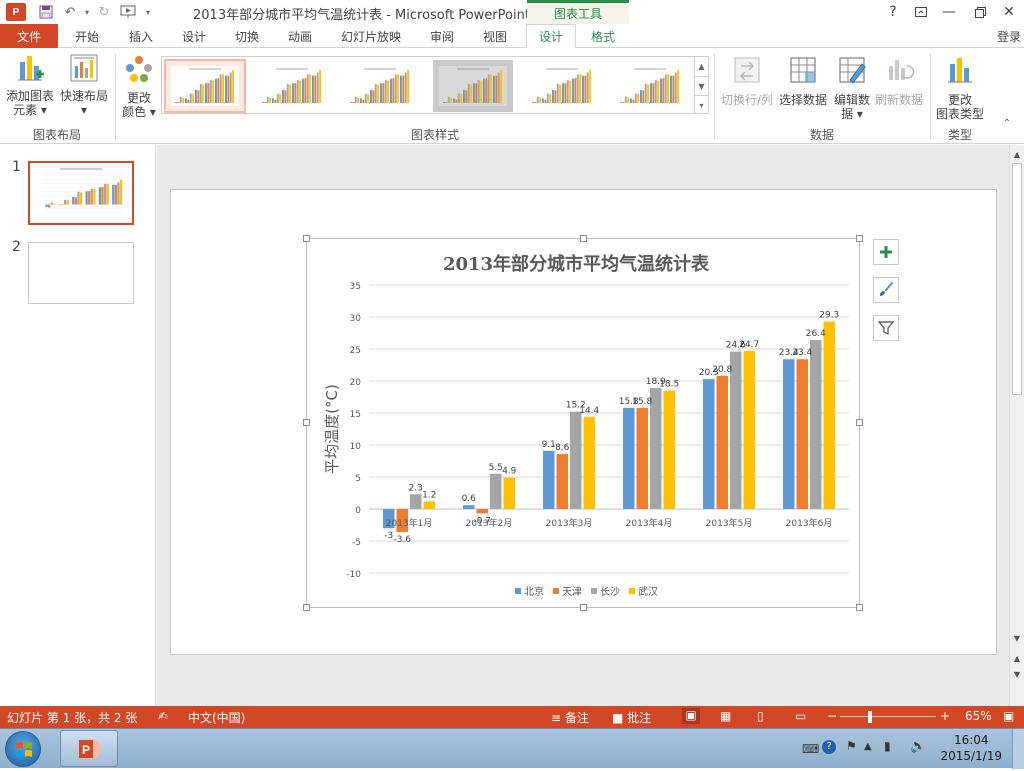  Describe the element at coordinates (576, 264) in the screenshot. I see `chart-title: 2013年部分城市平均气温统计表` at that location.